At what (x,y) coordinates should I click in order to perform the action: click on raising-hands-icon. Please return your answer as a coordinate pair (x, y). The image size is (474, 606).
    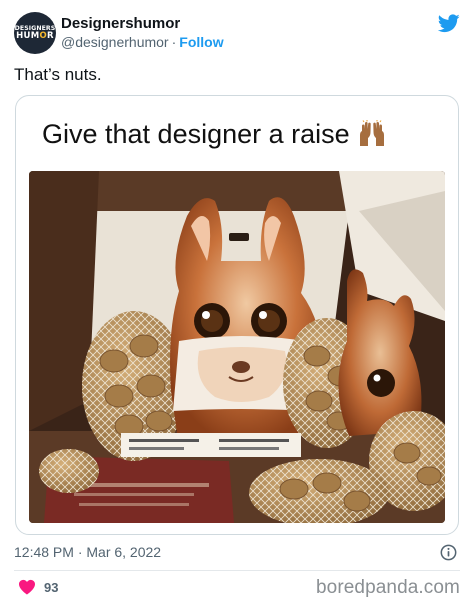
    Looking at the image, I should click on (371, 133).